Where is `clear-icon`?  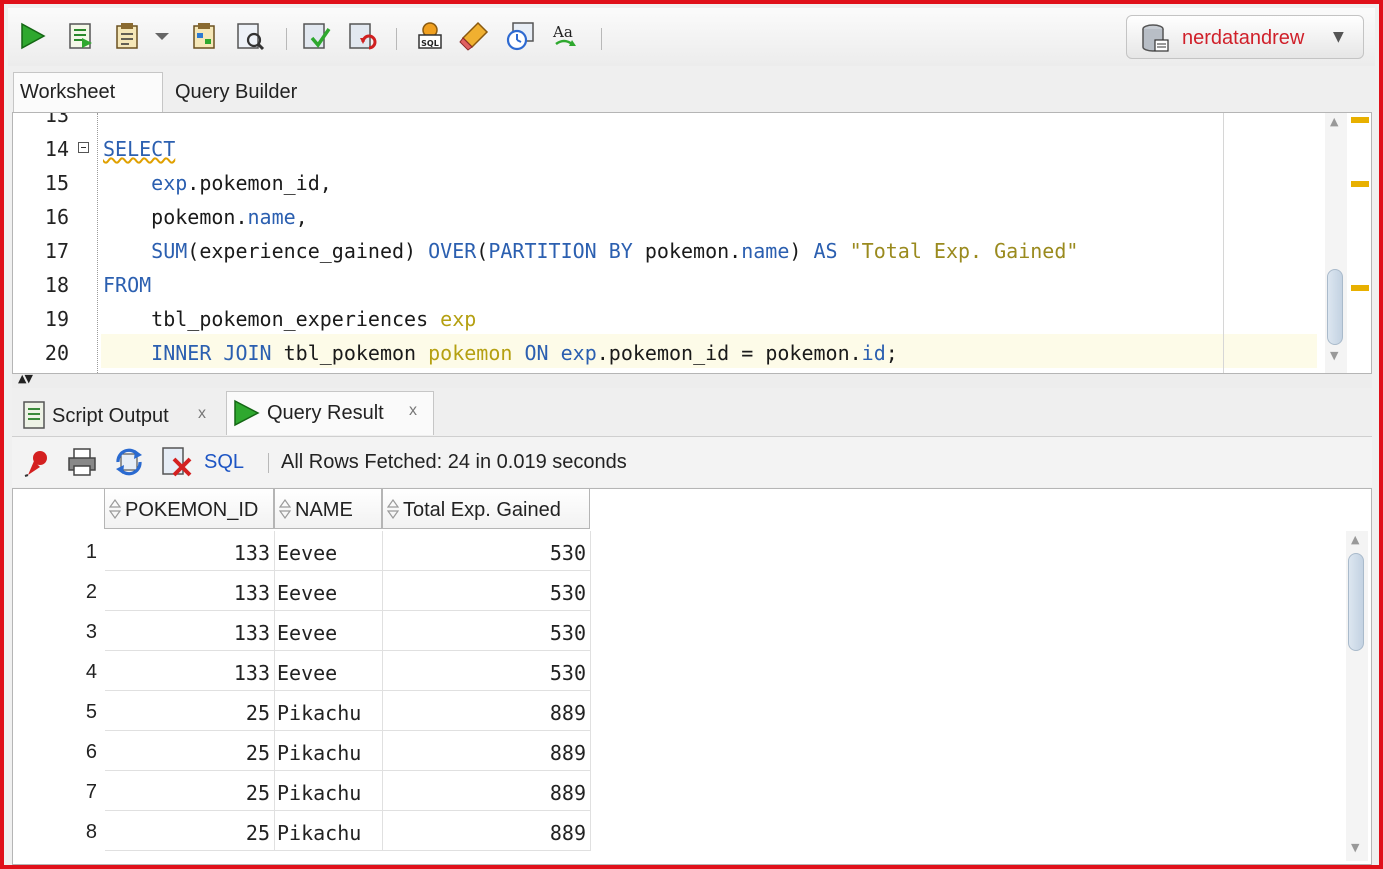 clear-icon is located at coordinates (474, 36).